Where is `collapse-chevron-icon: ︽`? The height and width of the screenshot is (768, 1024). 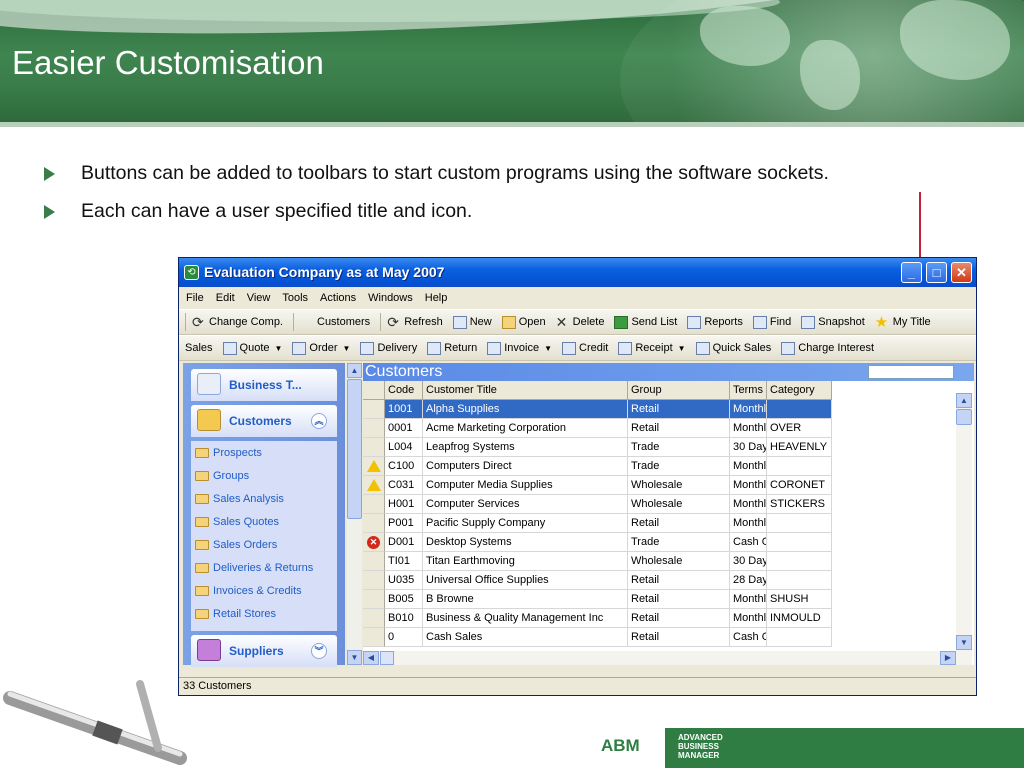
collapse-chevron-icon: ︽ is located at coordinates (319, 421).